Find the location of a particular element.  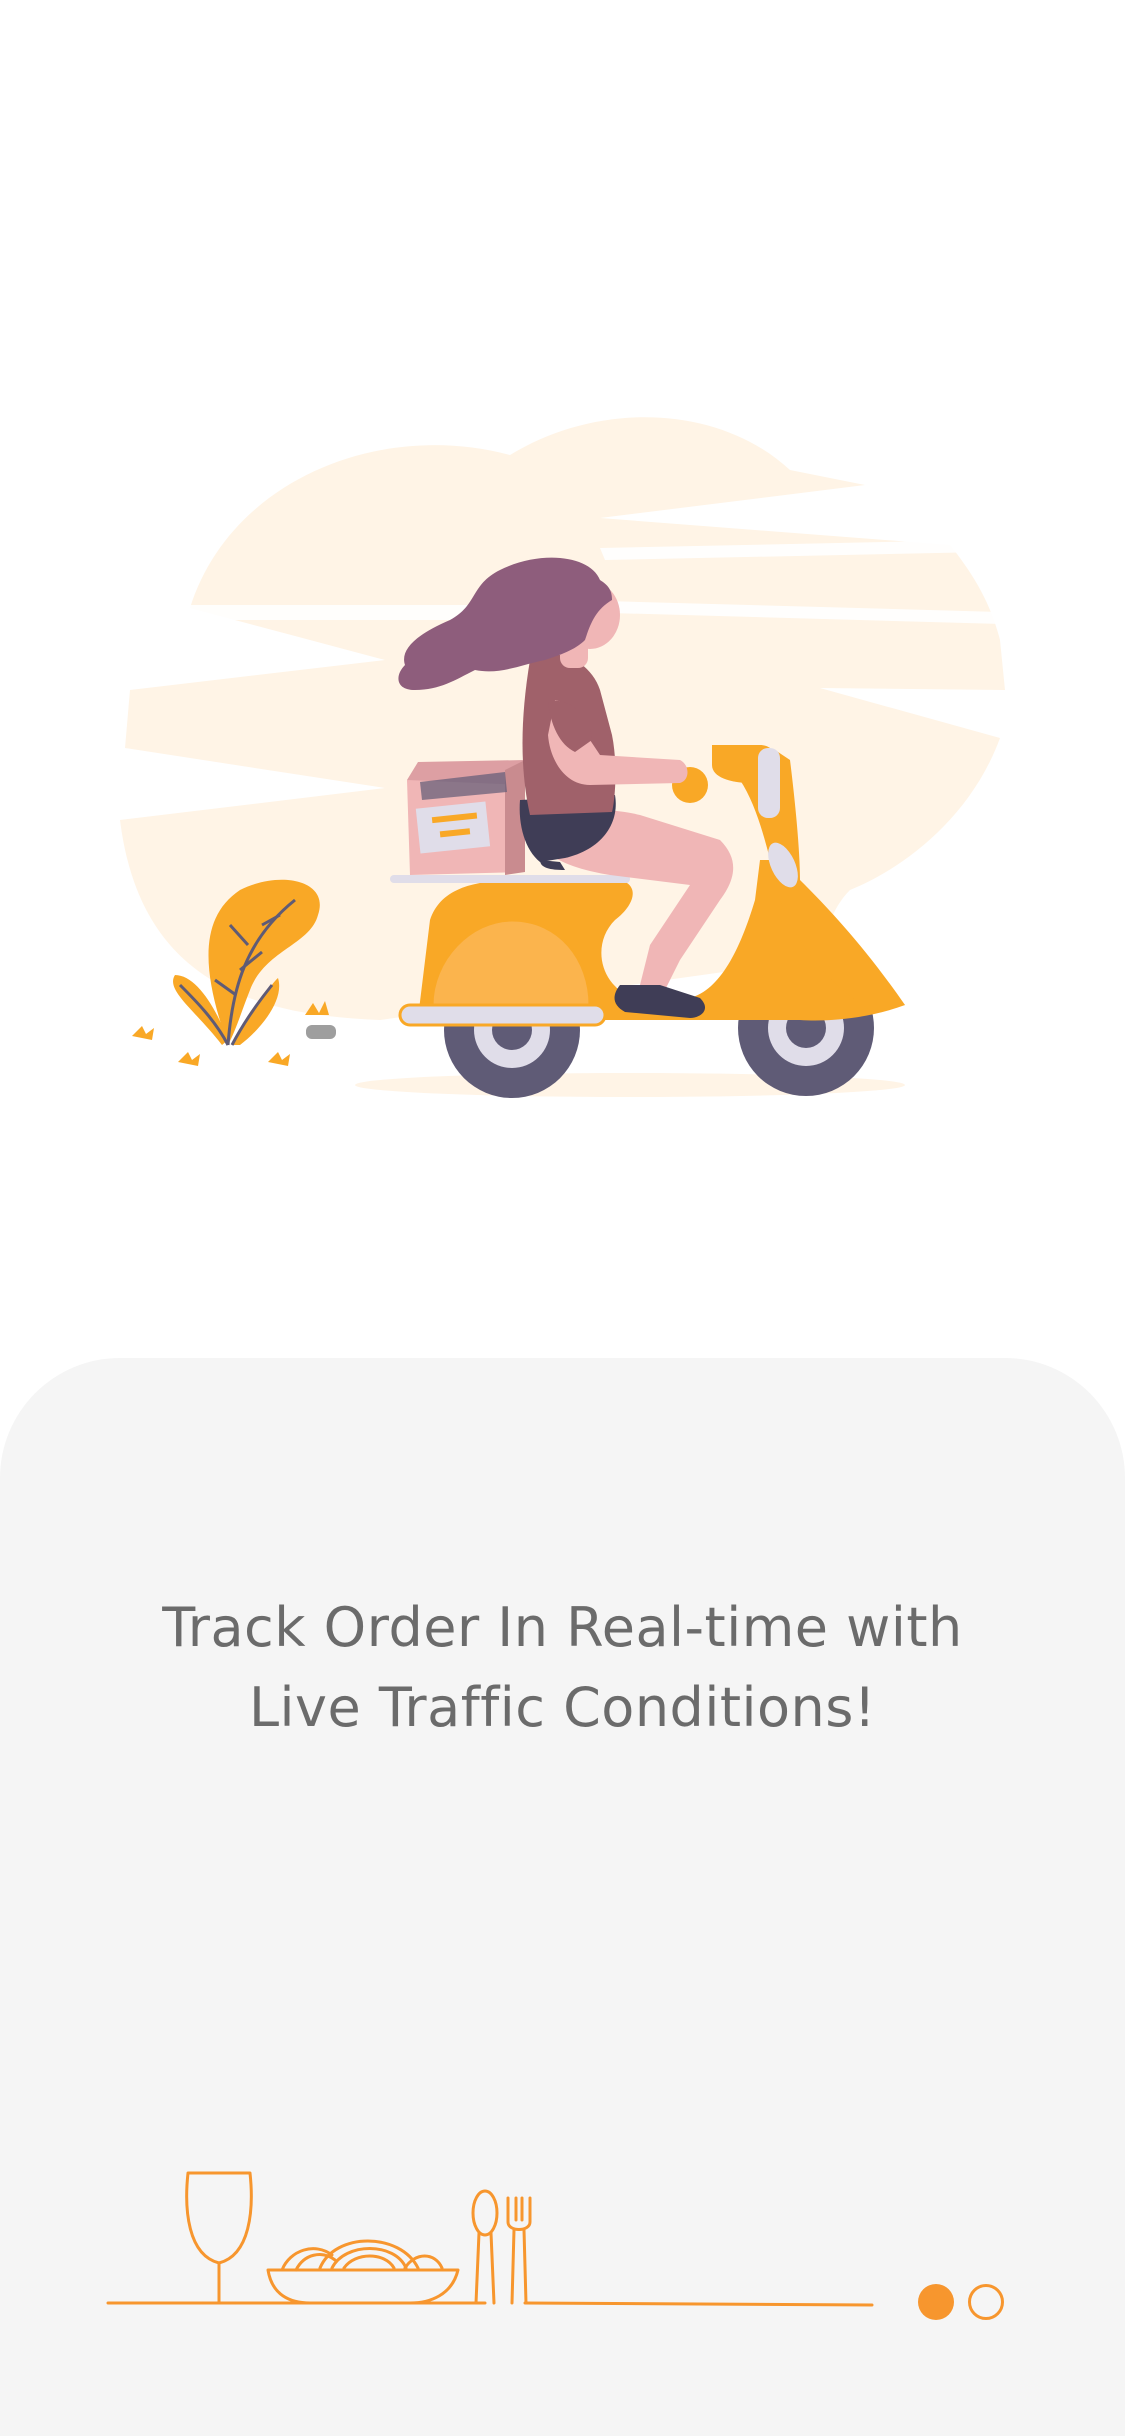

food-line-art-icon is located at coordinates (490, 2239).